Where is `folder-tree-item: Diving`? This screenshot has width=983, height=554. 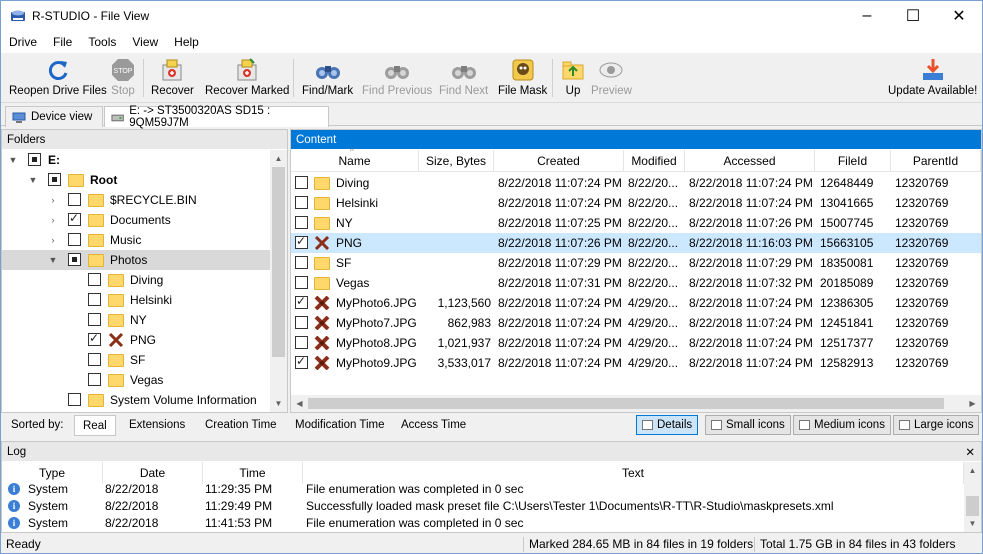 folder-tree-item: Diving is located at coordinates (136, 280).